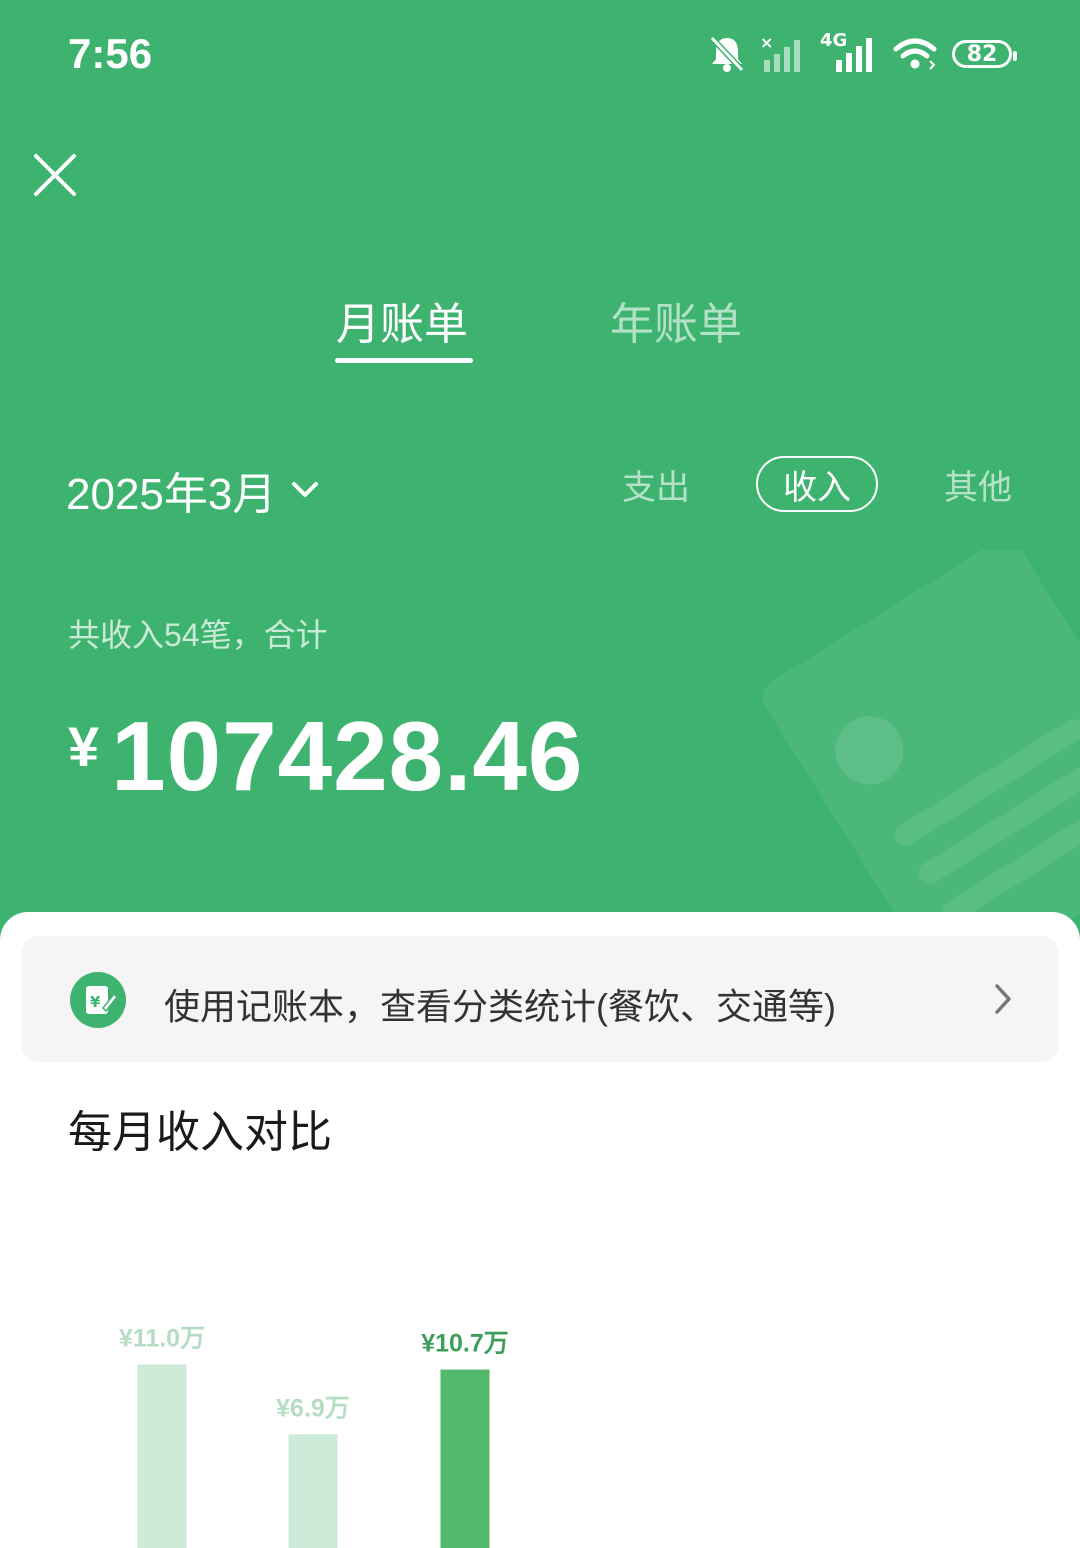 This screenshot has width=1080, height=1548. Describe the element at coordinates (110, 53) in the screenshot. I see `status-time: 7:56` at that location.